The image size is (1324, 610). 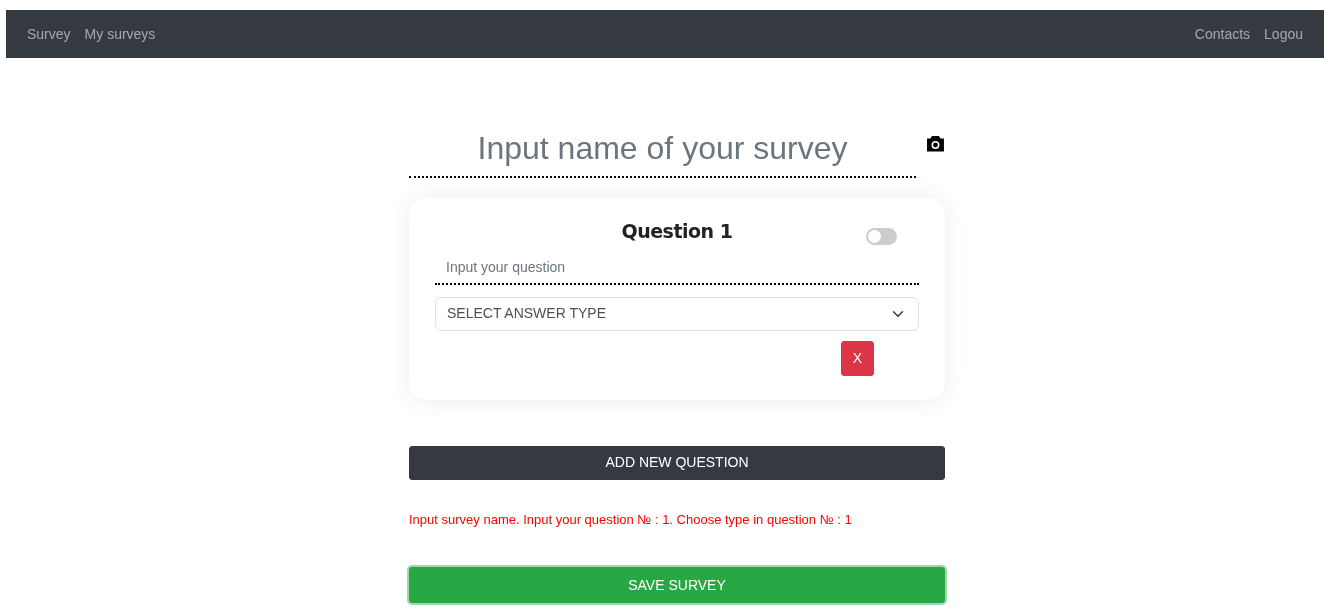 I want to click on nav-link: Logou, so click(x=1283, y=34).